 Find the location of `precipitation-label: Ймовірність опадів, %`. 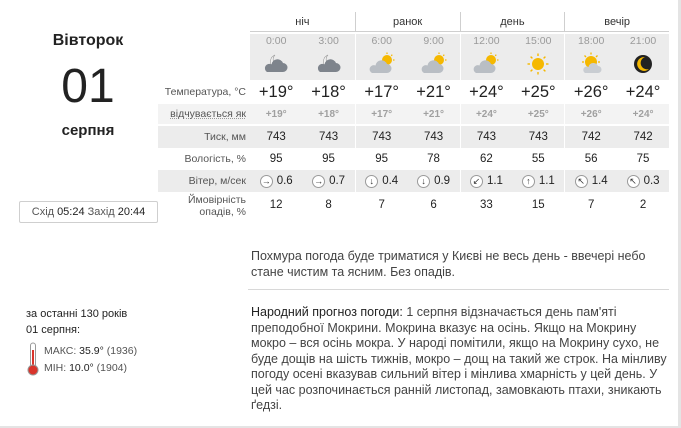

precipitation-label: Ймовірність опадів, % is located at coordinates (204, 205).